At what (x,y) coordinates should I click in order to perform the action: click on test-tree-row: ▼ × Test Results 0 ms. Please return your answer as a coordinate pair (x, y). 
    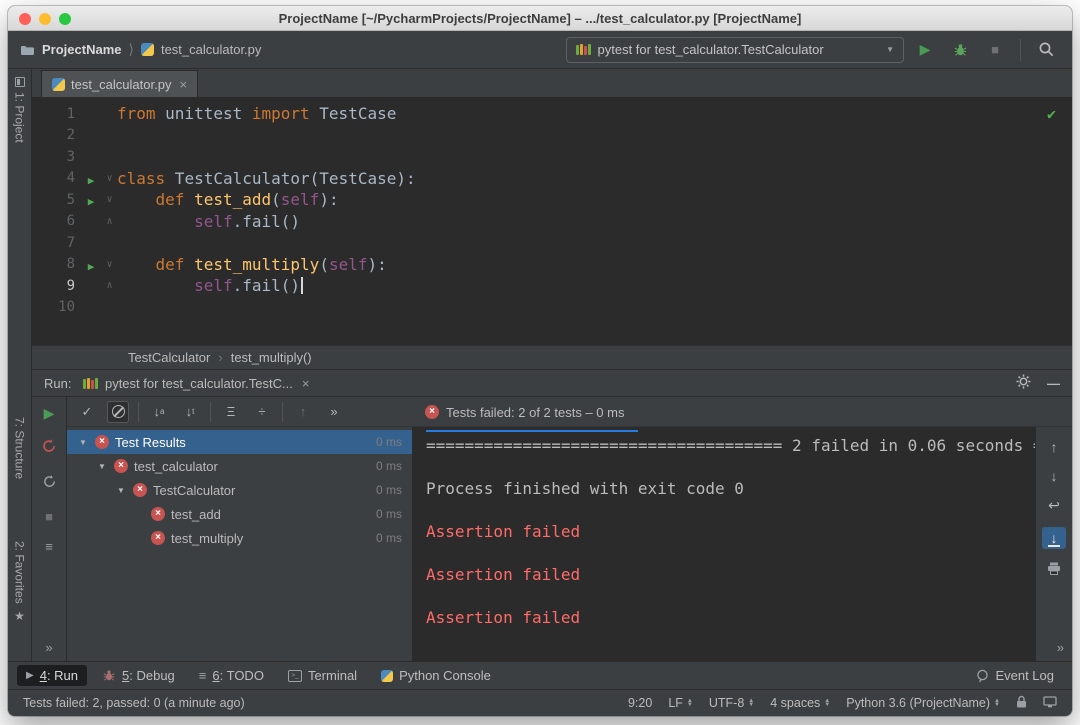
    Looking at the image, I should click on (239, 442).